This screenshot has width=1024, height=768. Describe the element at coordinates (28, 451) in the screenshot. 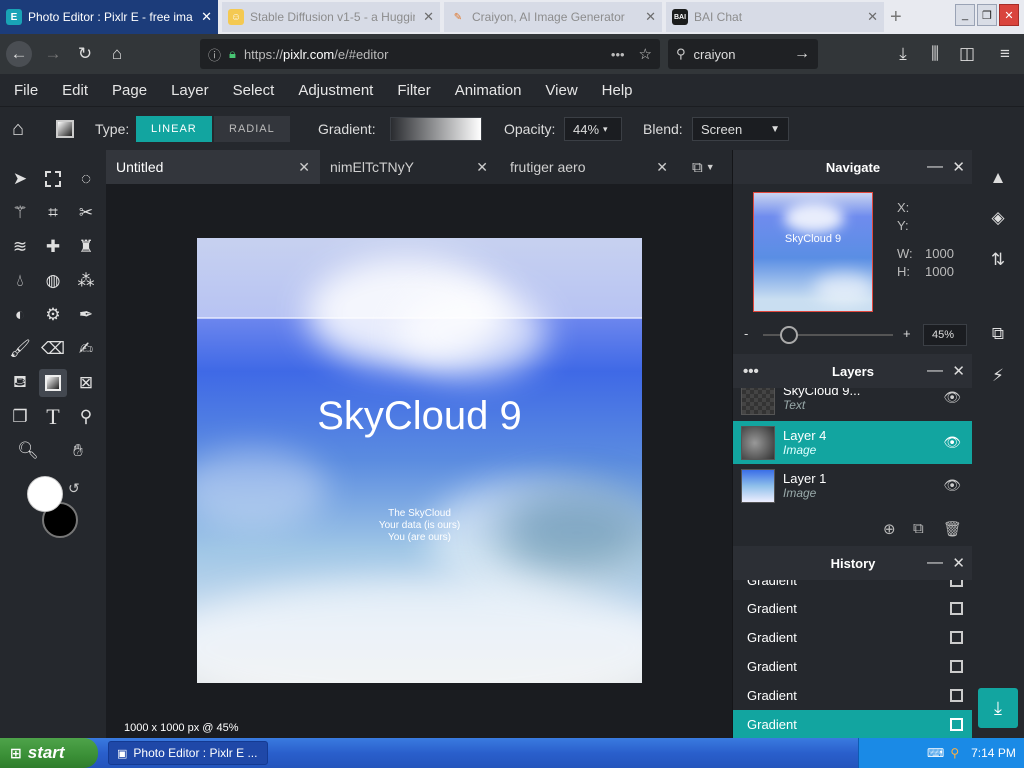

I see `zoom-magnifier-icon: 🔍︎` at that location.